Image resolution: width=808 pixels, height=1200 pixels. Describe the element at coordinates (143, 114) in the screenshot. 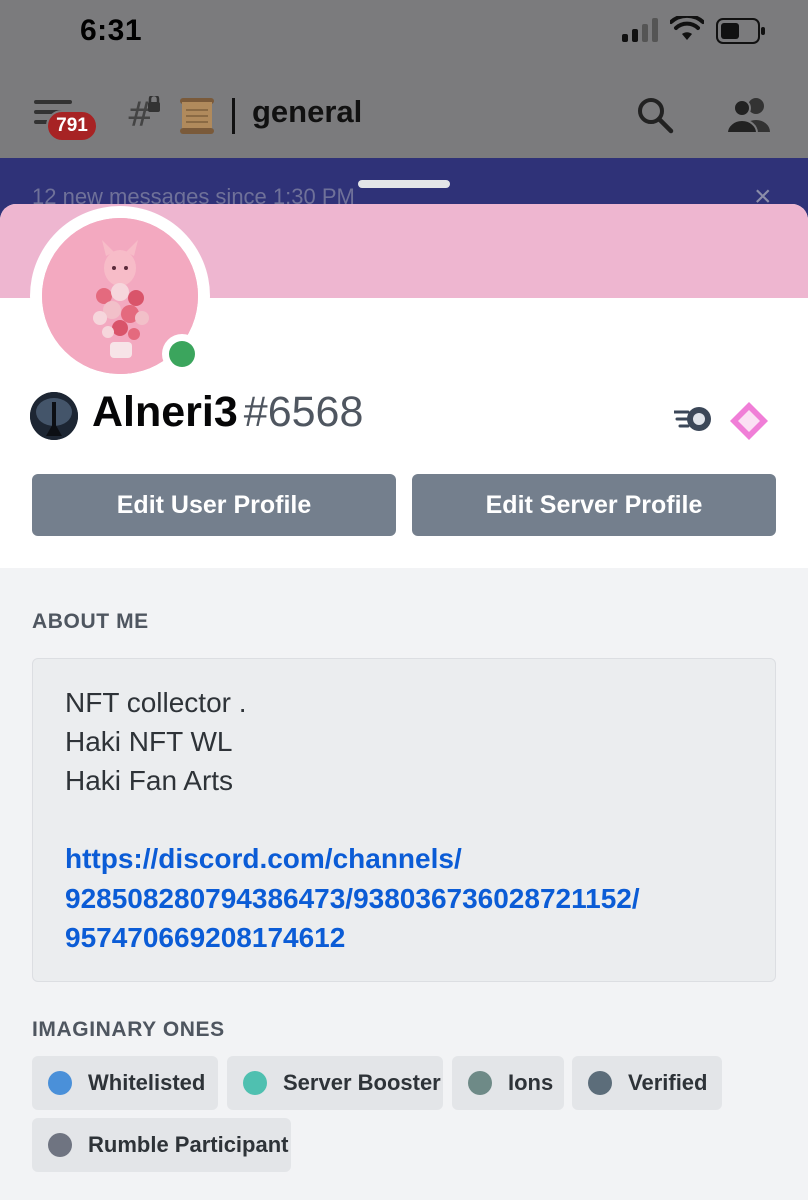

I see `locked-hash-icon: #` at that location.